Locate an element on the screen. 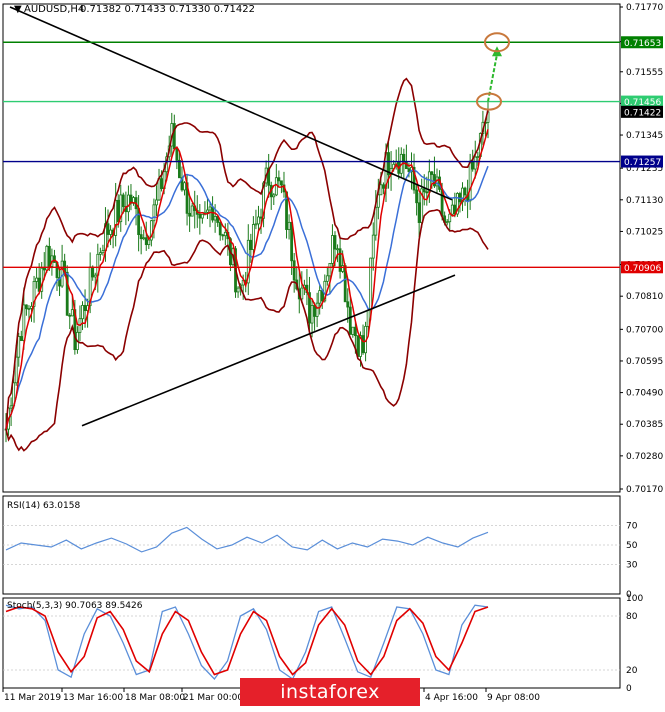  x-tick-label: 4 Apr 16:00 is located at coordinates (451, 698).